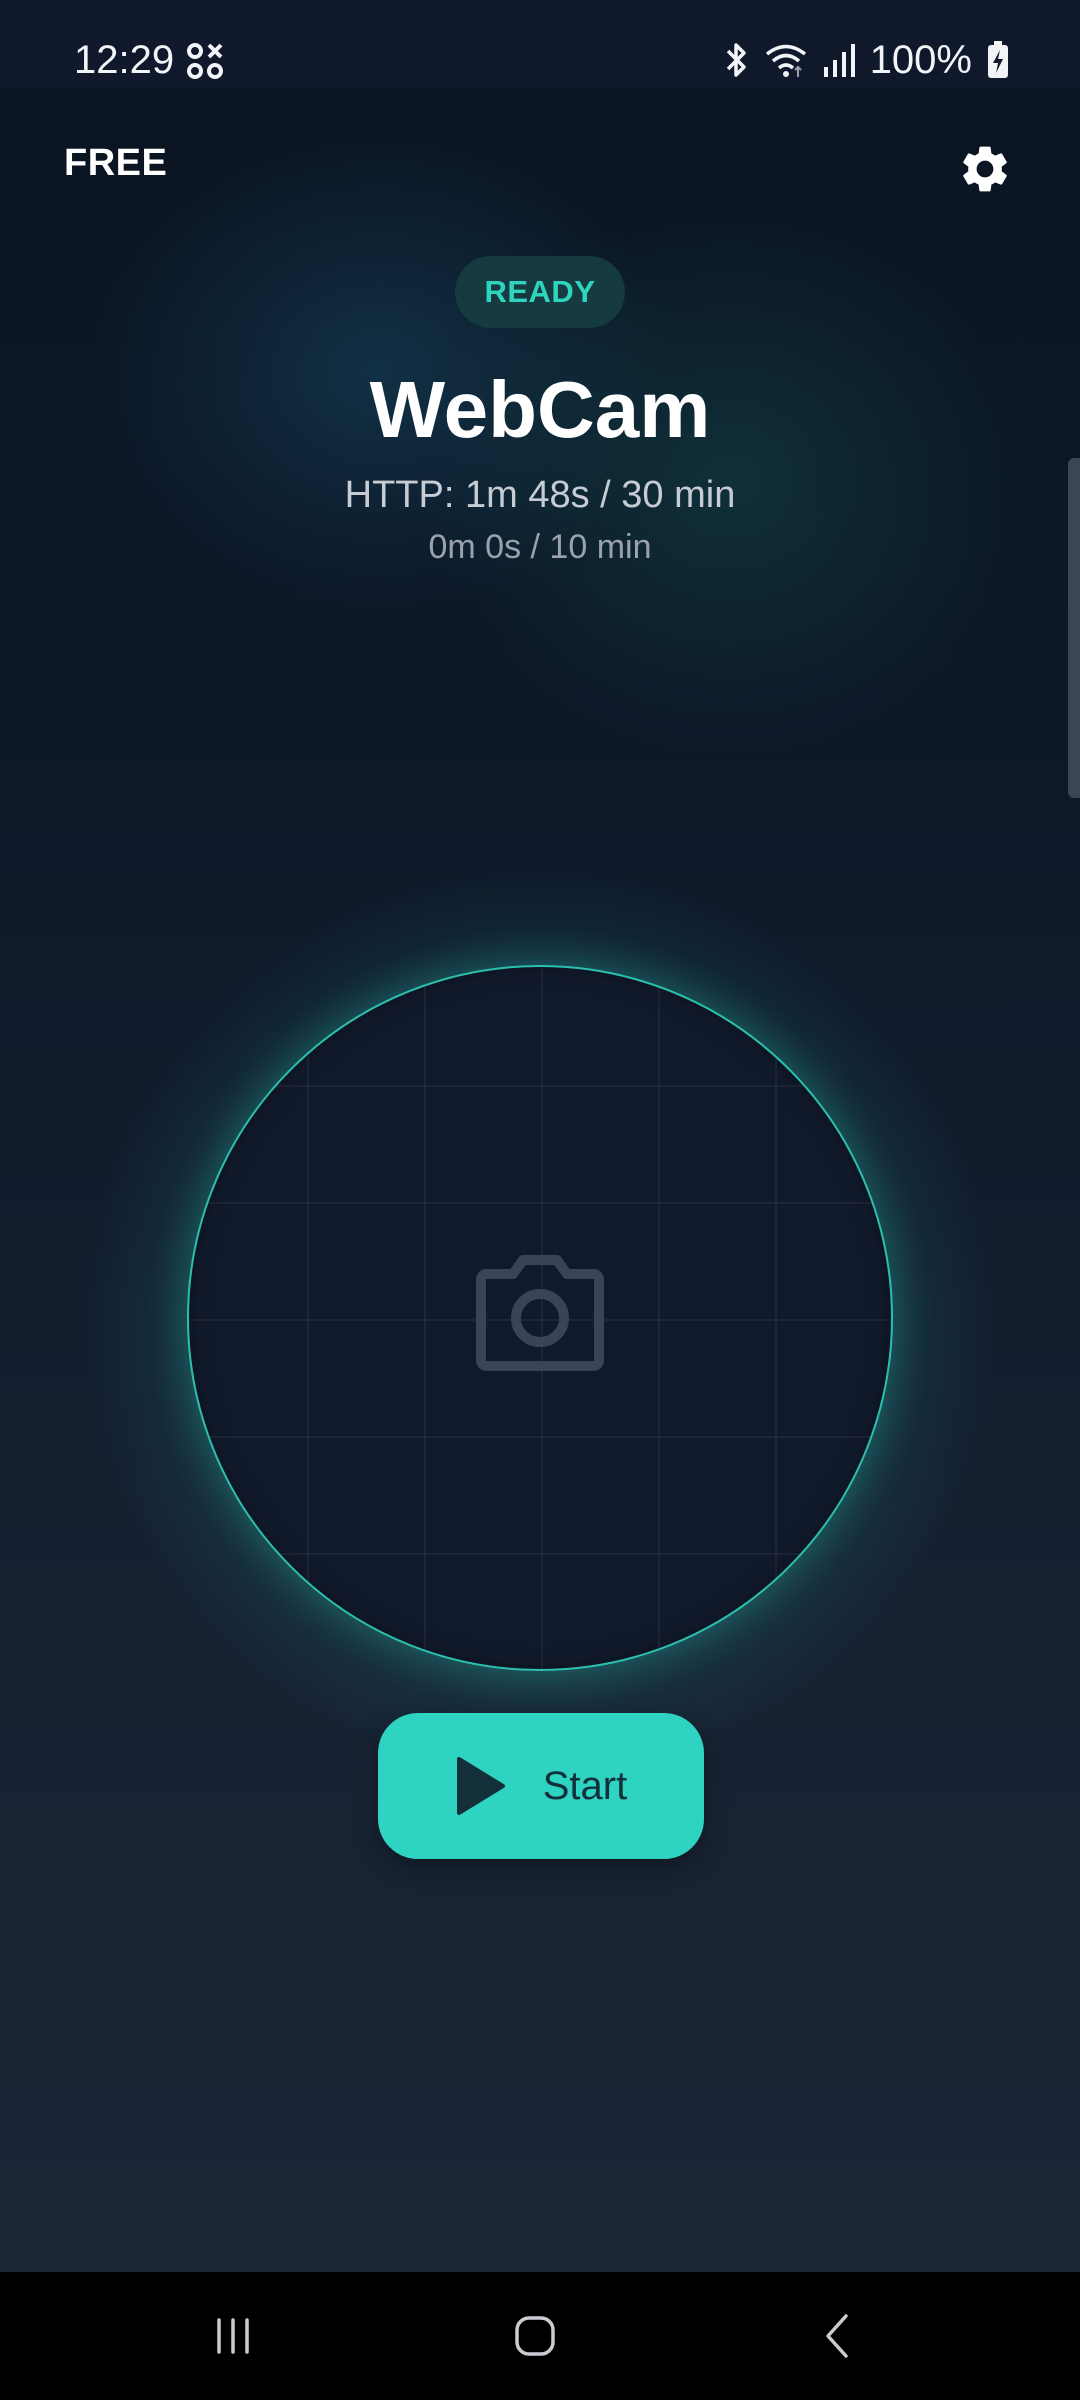 The height and width of the screenshot is (2400, 1080). What do you see at coordinates (124, 60) in the screenshot?
I see `status-time: 12:29` at bounding box center [124, 60].